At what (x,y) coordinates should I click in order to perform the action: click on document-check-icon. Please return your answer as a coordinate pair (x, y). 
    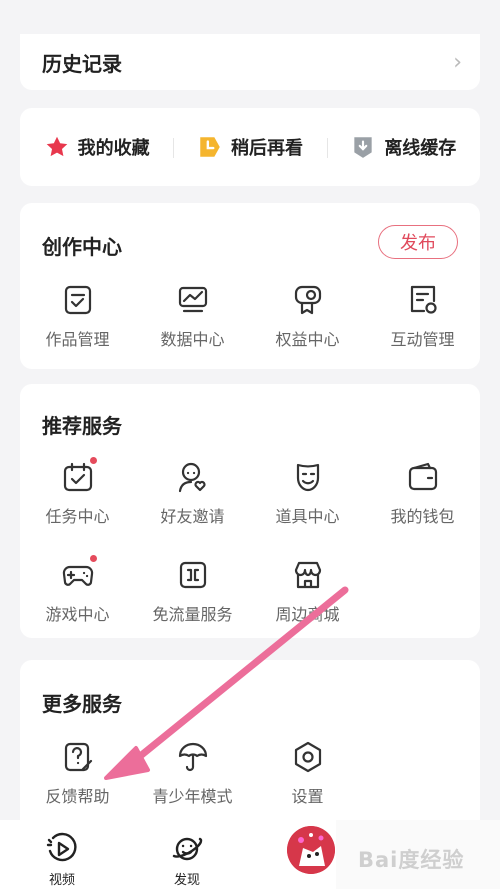
    Looking at the image, I should click on (77, 300).